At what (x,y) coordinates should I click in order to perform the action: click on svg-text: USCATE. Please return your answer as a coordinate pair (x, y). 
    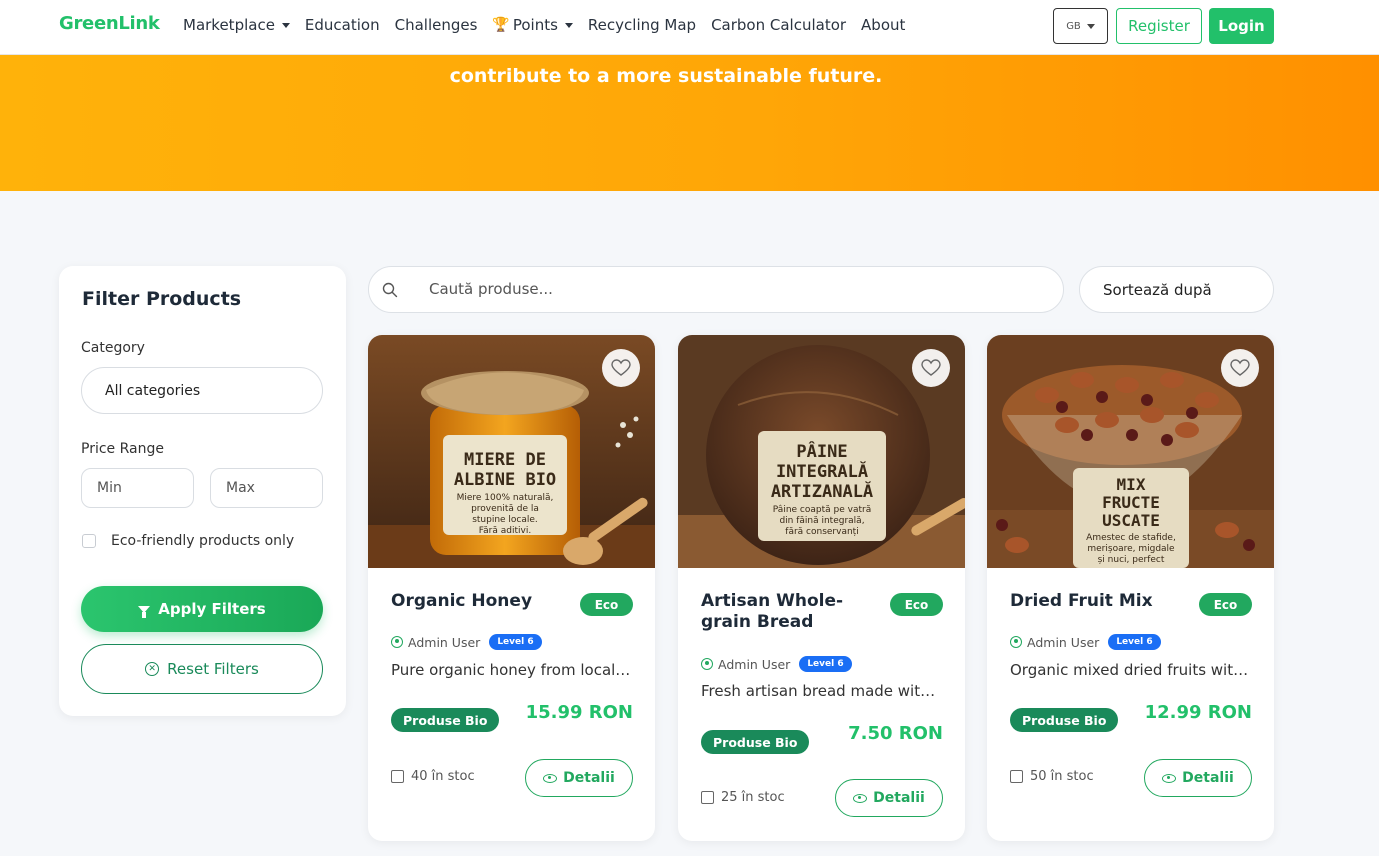
    Looking at the image, I should click on (1131, 520).